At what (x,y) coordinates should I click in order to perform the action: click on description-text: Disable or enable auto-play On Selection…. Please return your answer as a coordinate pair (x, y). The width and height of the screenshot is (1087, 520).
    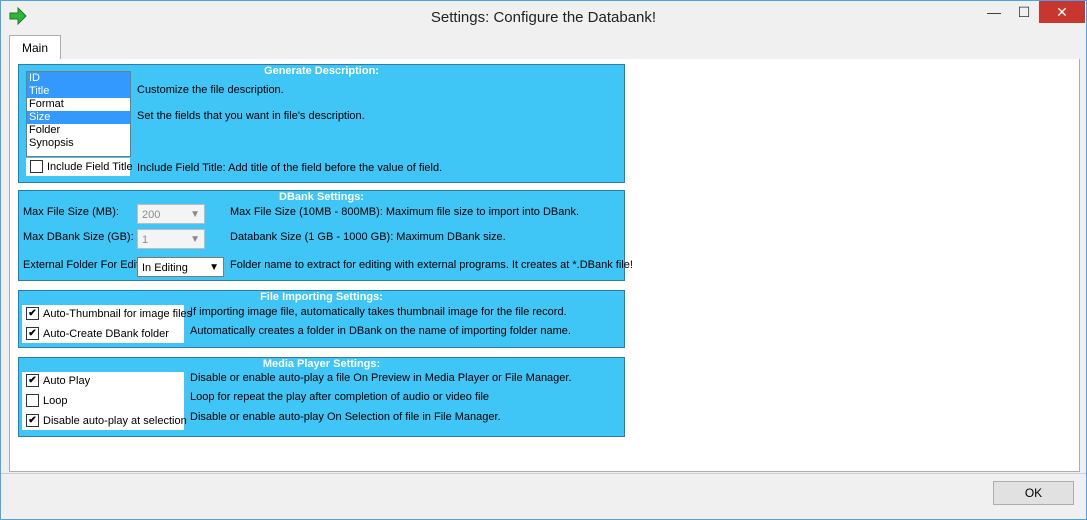
    Looking at the image, I should click on (345, 417).